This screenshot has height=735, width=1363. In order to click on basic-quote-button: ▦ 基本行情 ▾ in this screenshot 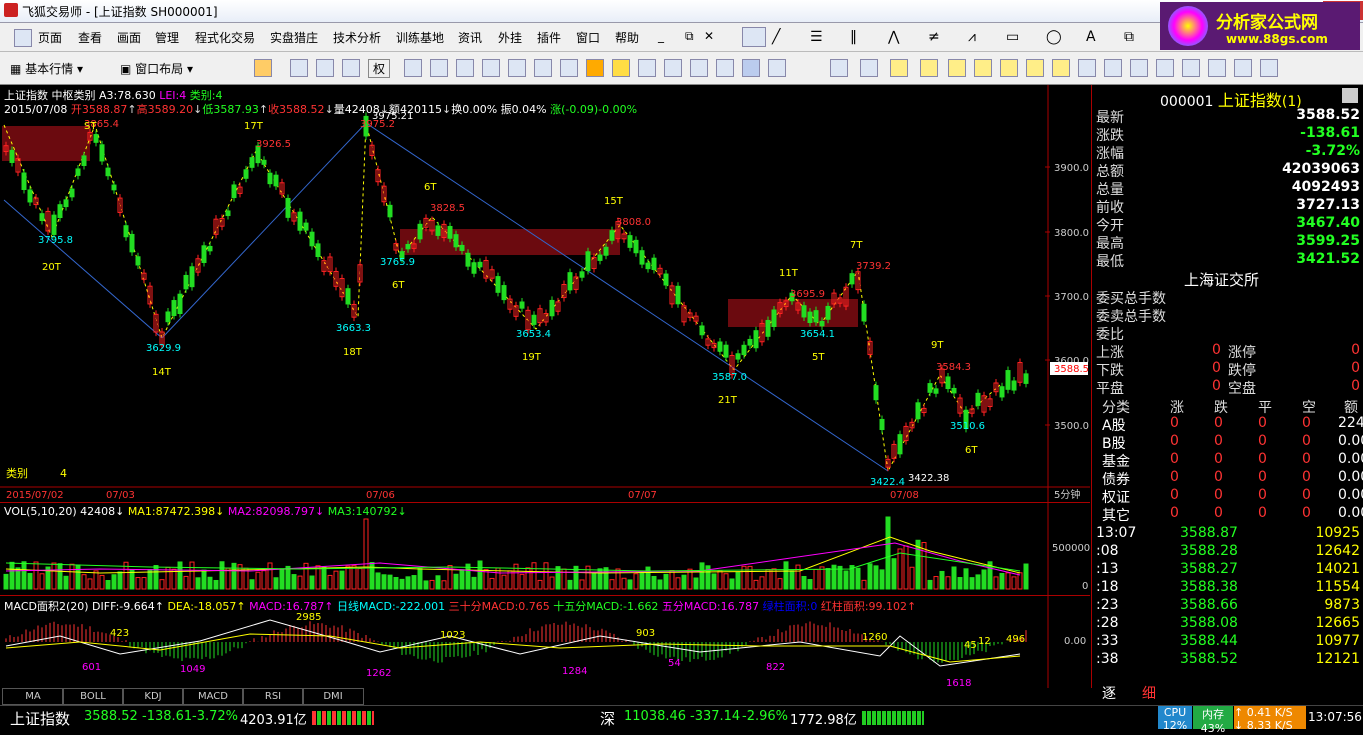, I will do `click(46, 68)`.